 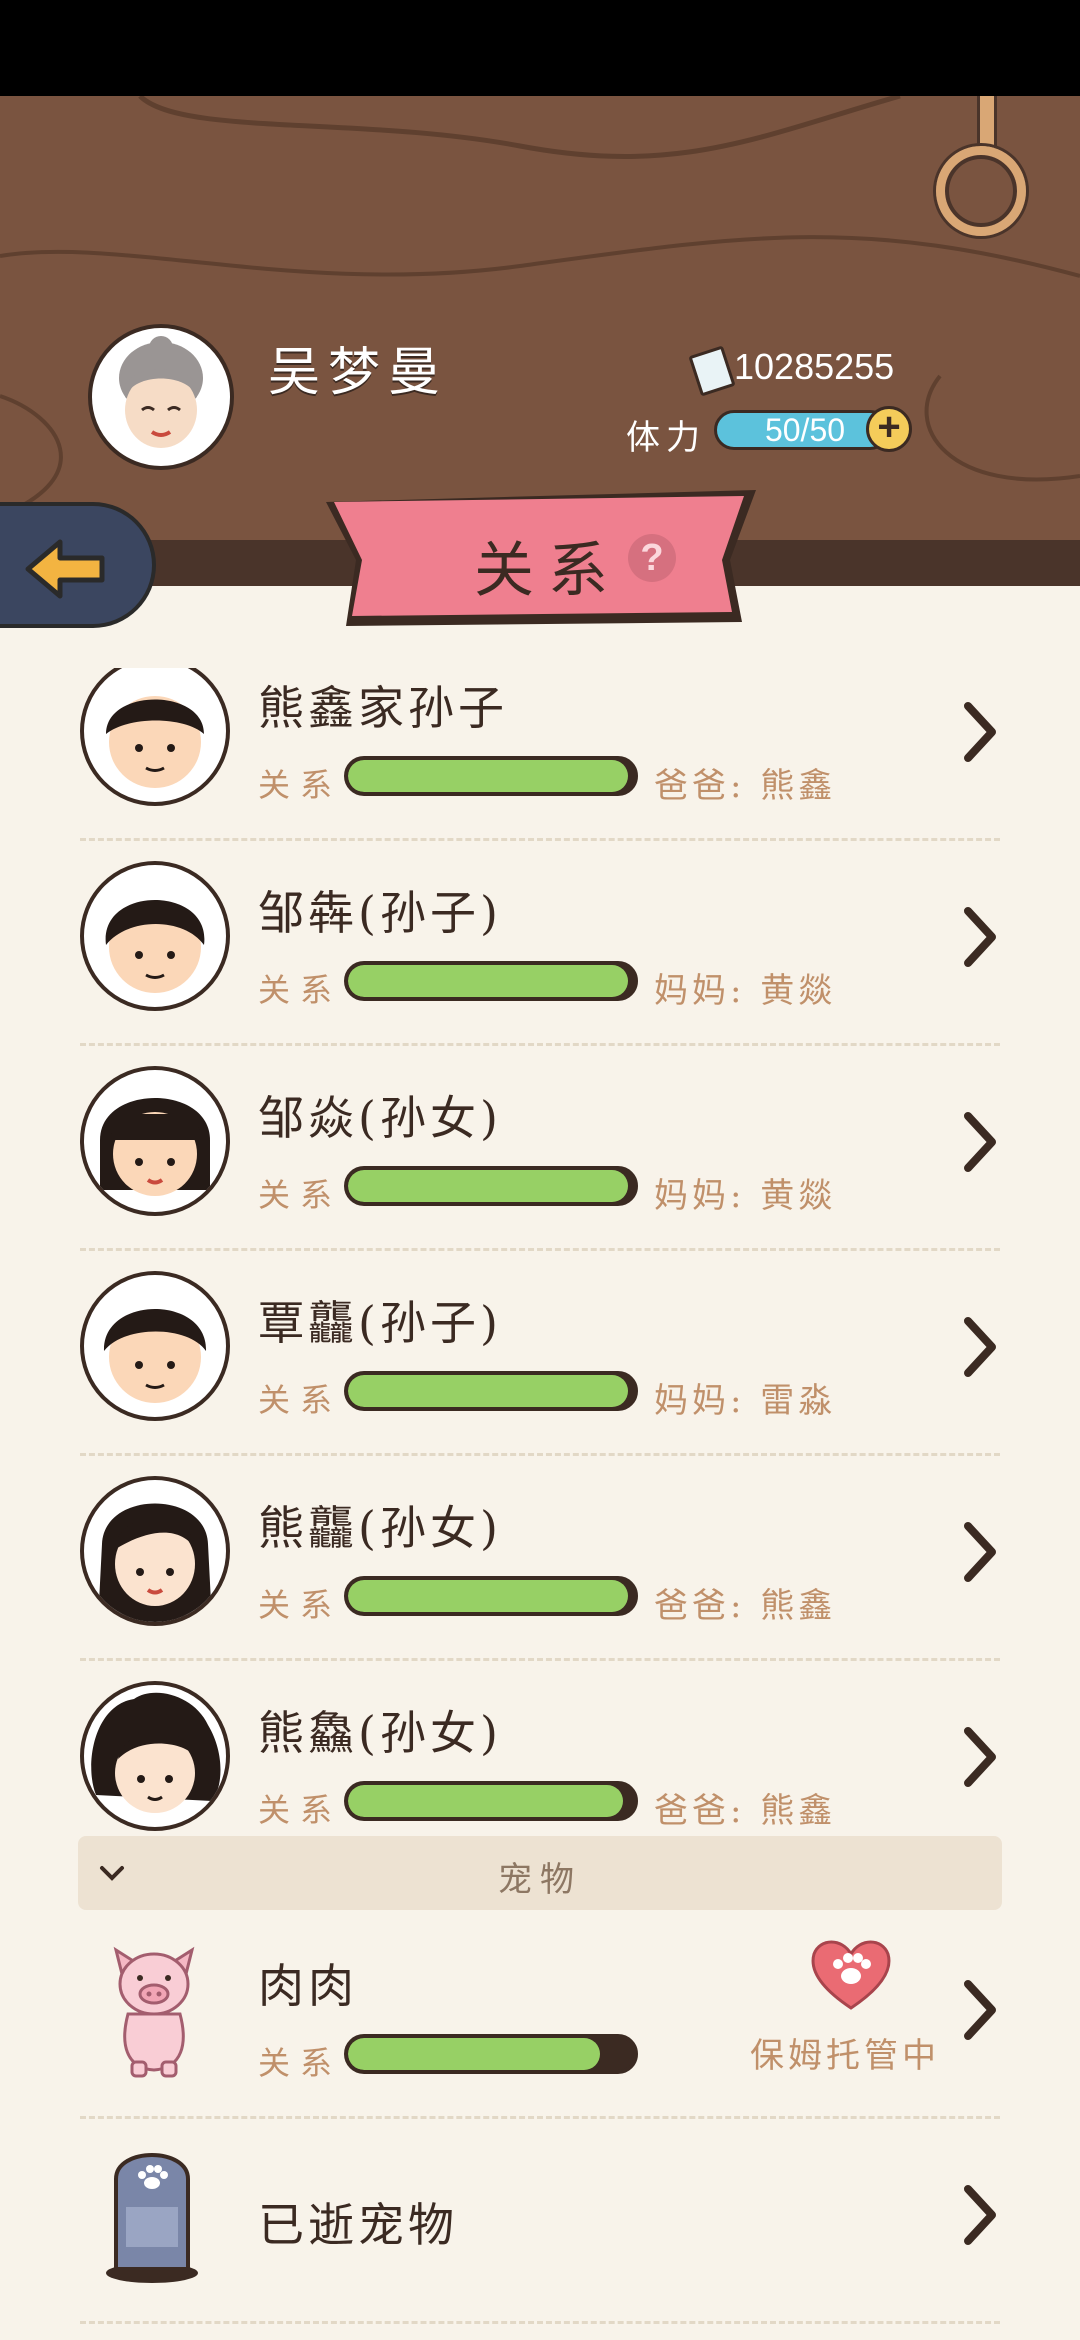 What do you see at coordinates (540, 1880) in the screenshot?
I see `pets-section-title: 宠物` at bounding box center [540, 1880].